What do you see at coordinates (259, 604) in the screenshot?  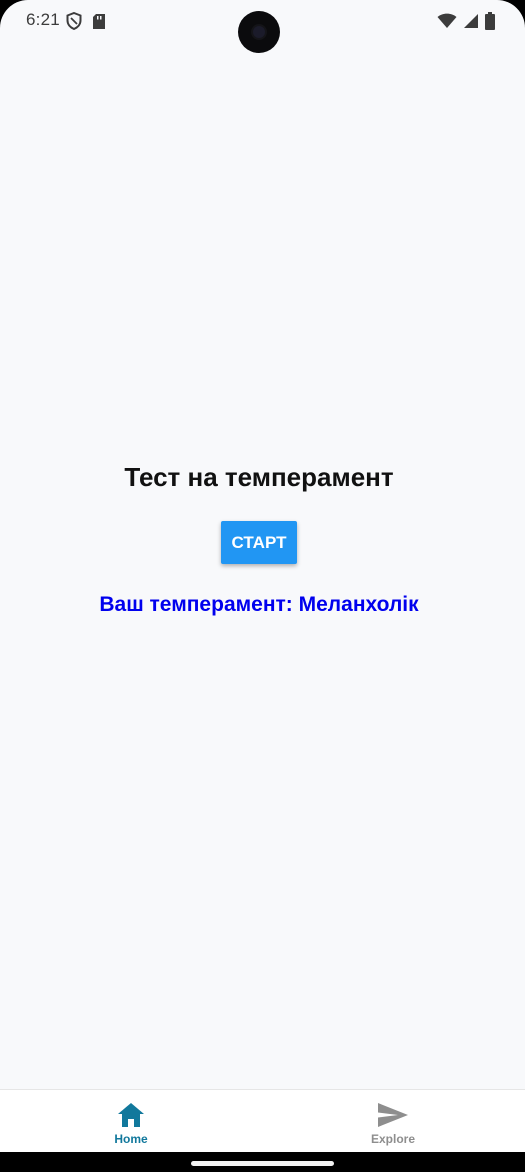 I see `result-text: Ваш темперамент: Меланхолік` at bounding box center [259, 604].